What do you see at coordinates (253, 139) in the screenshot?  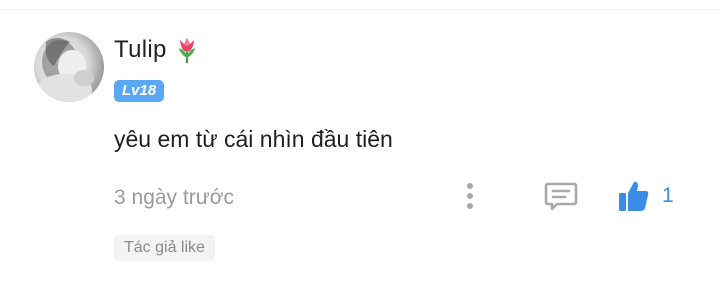 I see `comment-text: yêu em từ cái nhìn đầu tiên` at bounding box center [253, 139].